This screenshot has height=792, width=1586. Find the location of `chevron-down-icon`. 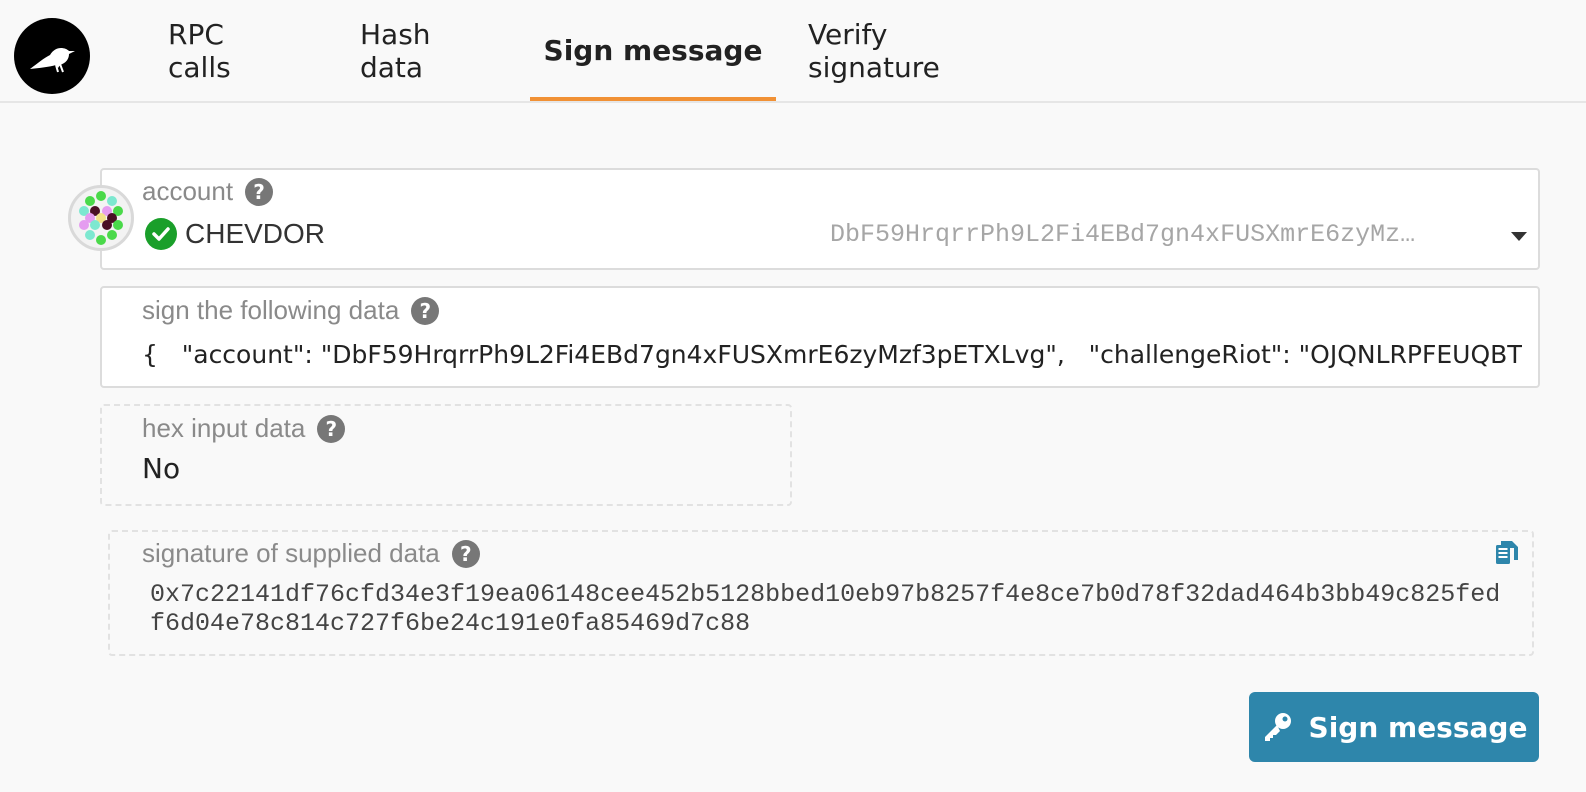

chevron-down-icon is located at coordinates (1519, 236).